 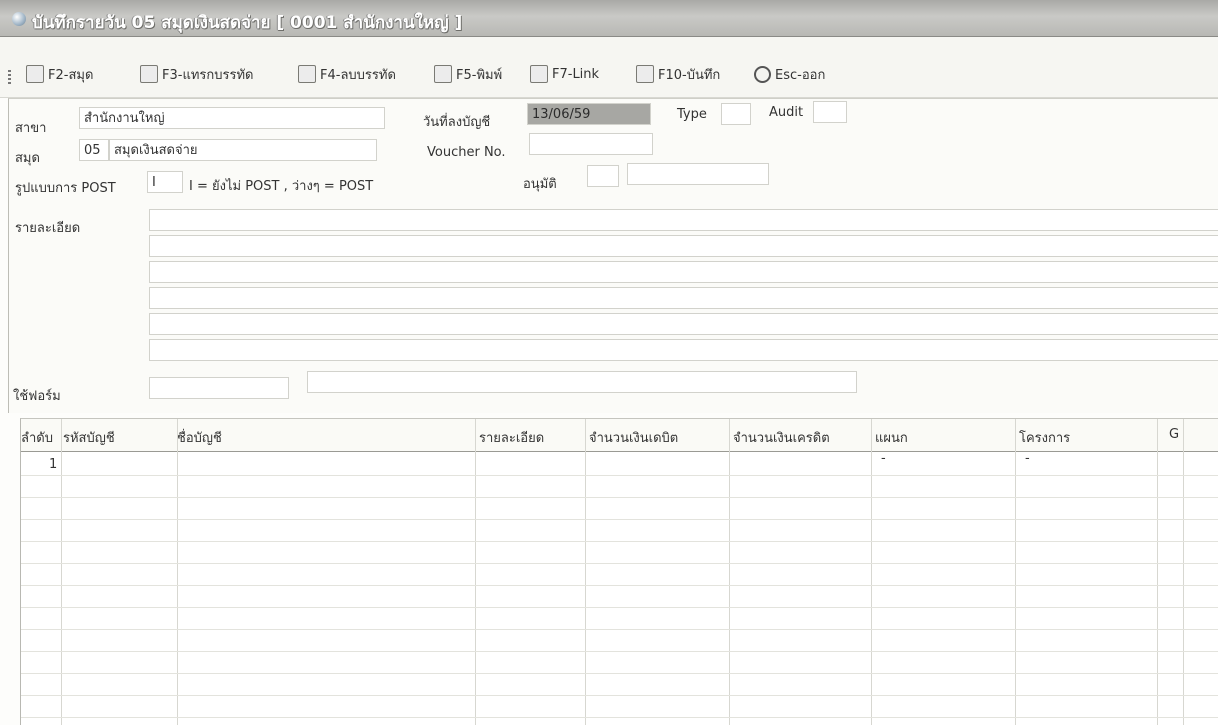 What do you see at coordinates (89, 437) in the screenshot?
I see `col-account-code-header: รหัสบัญชี` at bounding box center [89, 437].